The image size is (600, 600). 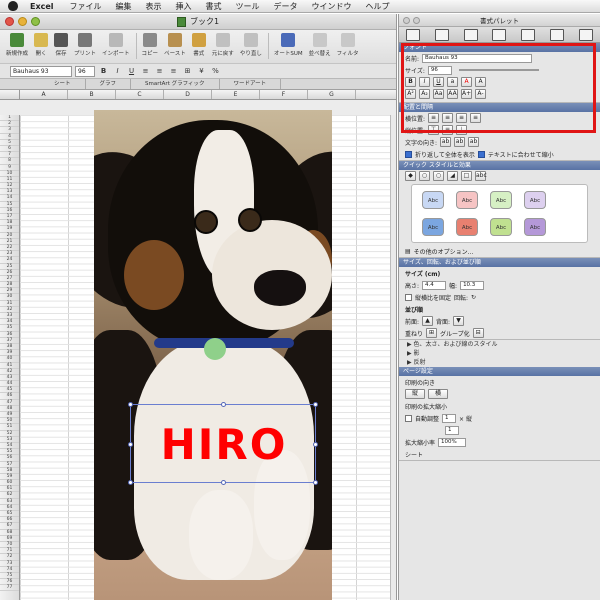 I want to click on wrap-text-checkbox, so click(x=408, y=154).